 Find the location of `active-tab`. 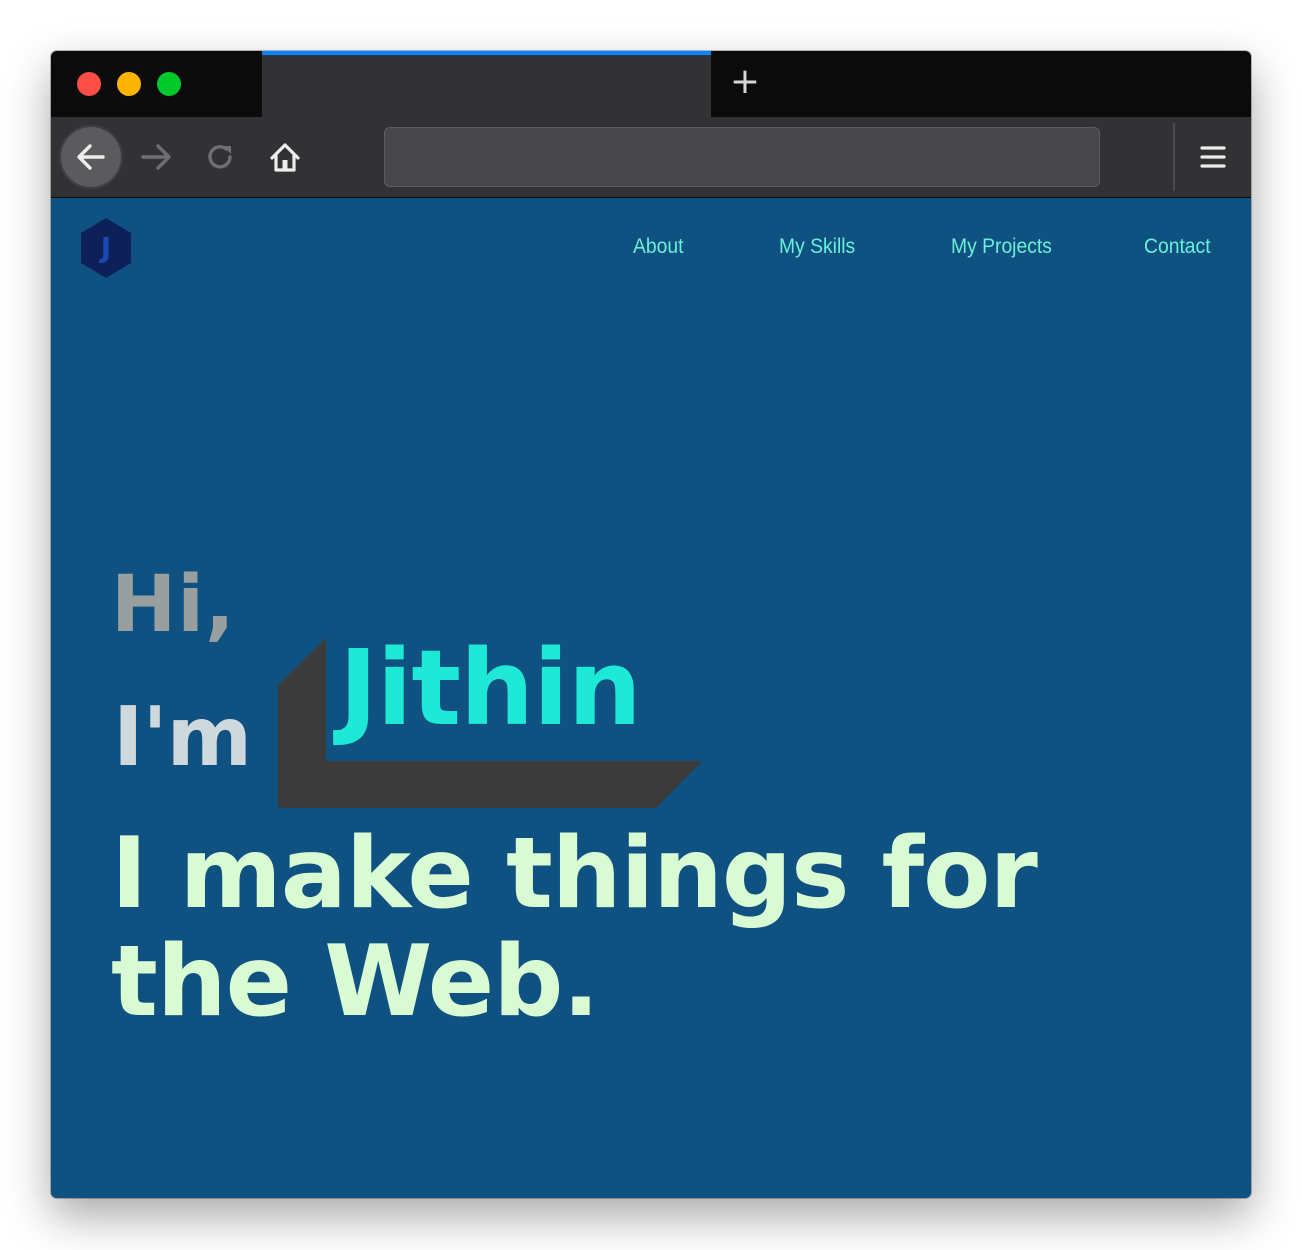

active-tab is located at coordinates (486, 84).